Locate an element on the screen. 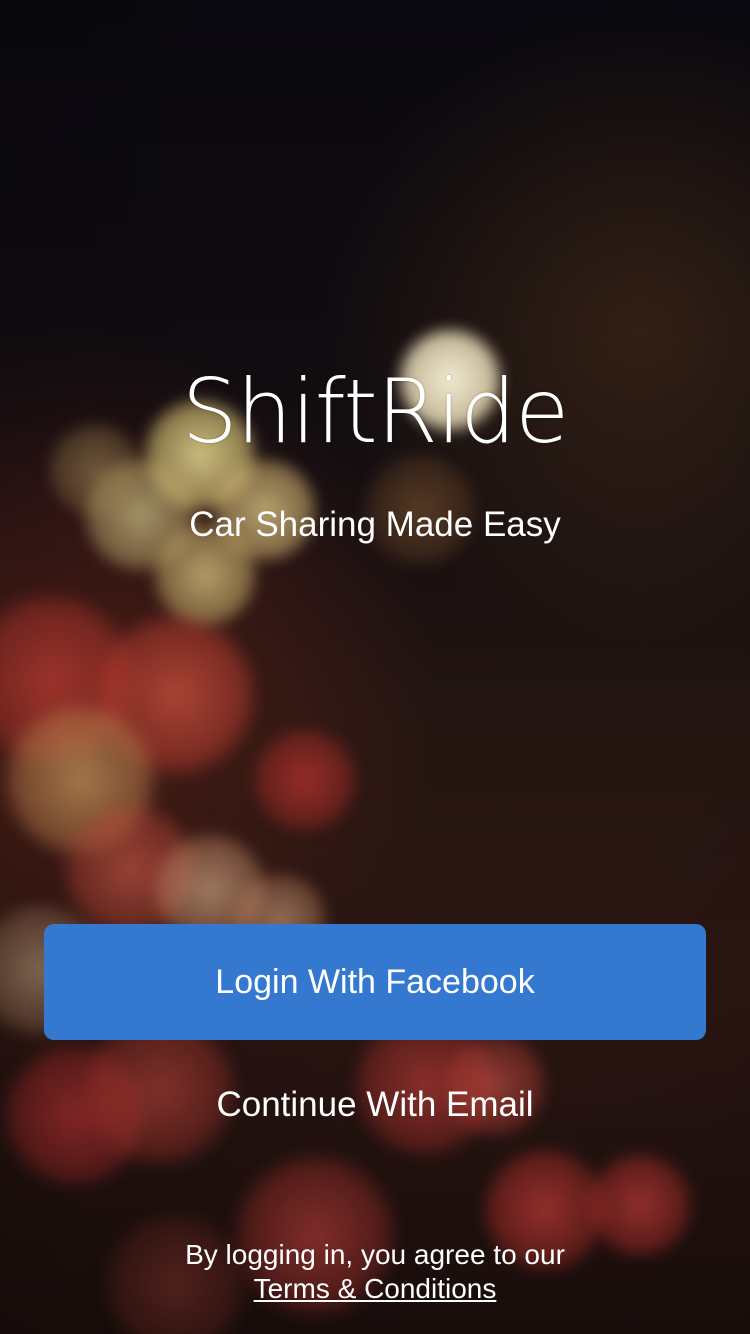 The height and width of the screenshot is (1334, 750). app-tagline: Car Sharing Made Easy is located at coordinates (375, 524).